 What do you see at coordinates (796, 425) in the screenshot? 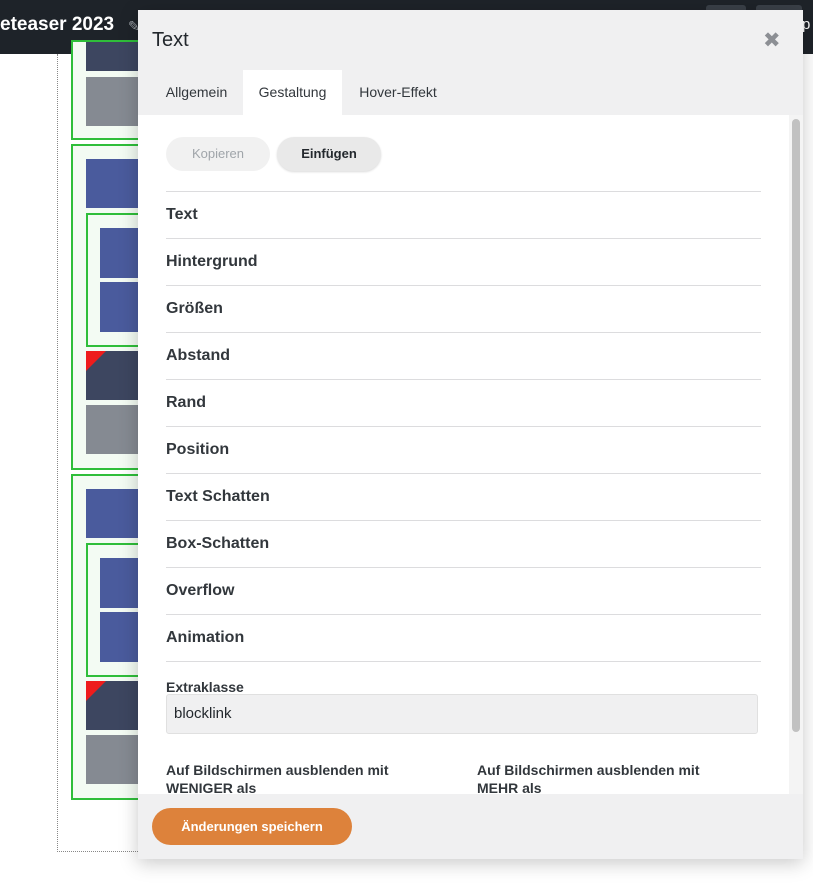
I see `scrollbar-thumb` at bounding box center [796, 425].